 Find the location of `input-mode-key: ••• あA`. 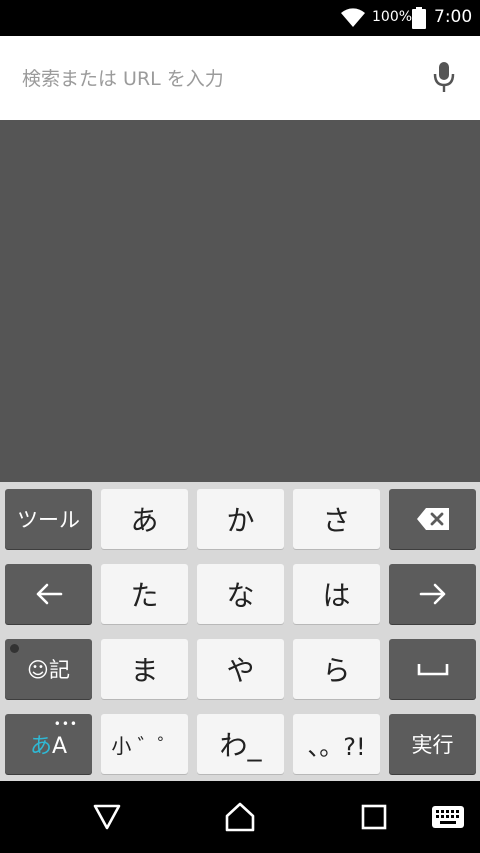

input-mode-key: ••• あA is located at coordinates (48, 744).